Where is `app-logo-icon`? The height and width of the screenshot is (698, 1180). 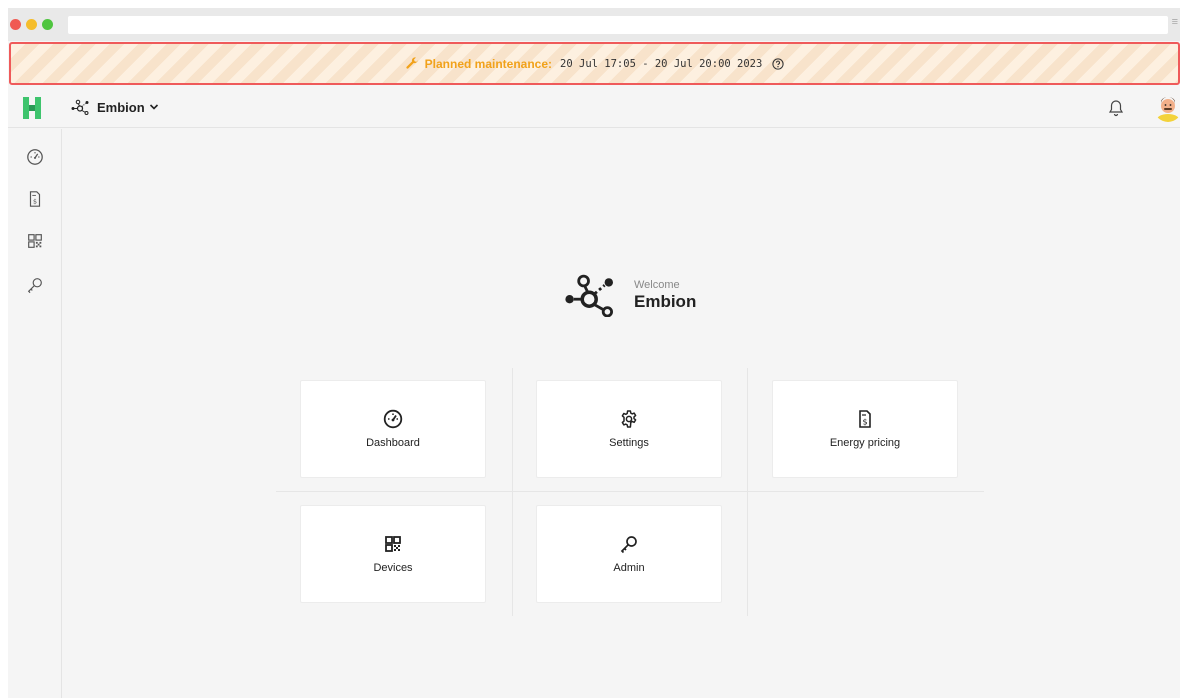
app-logo-icon is located at coordinates (32, 108).